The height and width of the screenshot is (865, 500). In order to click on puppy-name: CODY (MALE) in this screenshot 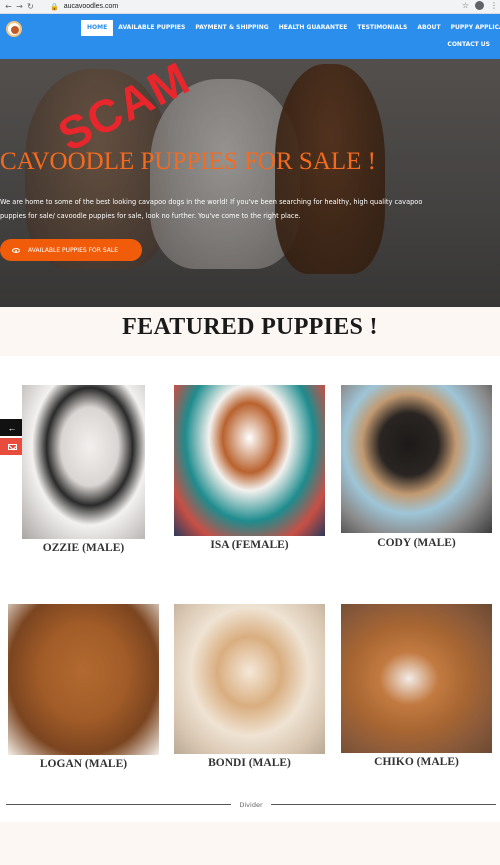, I will do `click(416, 543)`.